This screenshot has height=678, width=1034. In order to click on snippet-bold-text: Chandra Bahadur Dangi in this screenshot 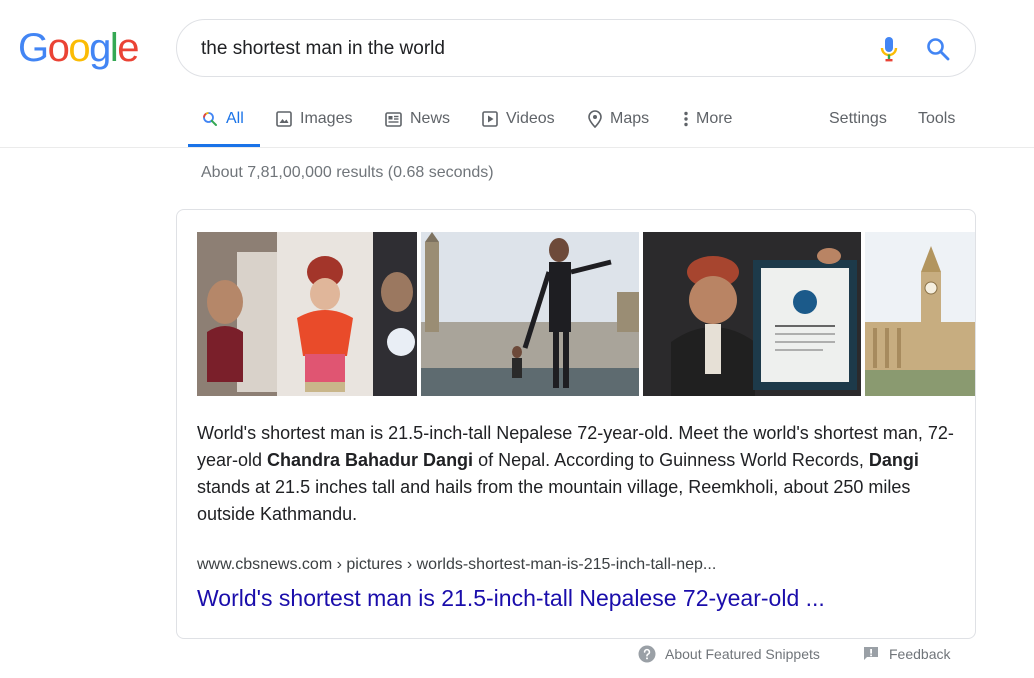, I will do `click(370, 460)`.